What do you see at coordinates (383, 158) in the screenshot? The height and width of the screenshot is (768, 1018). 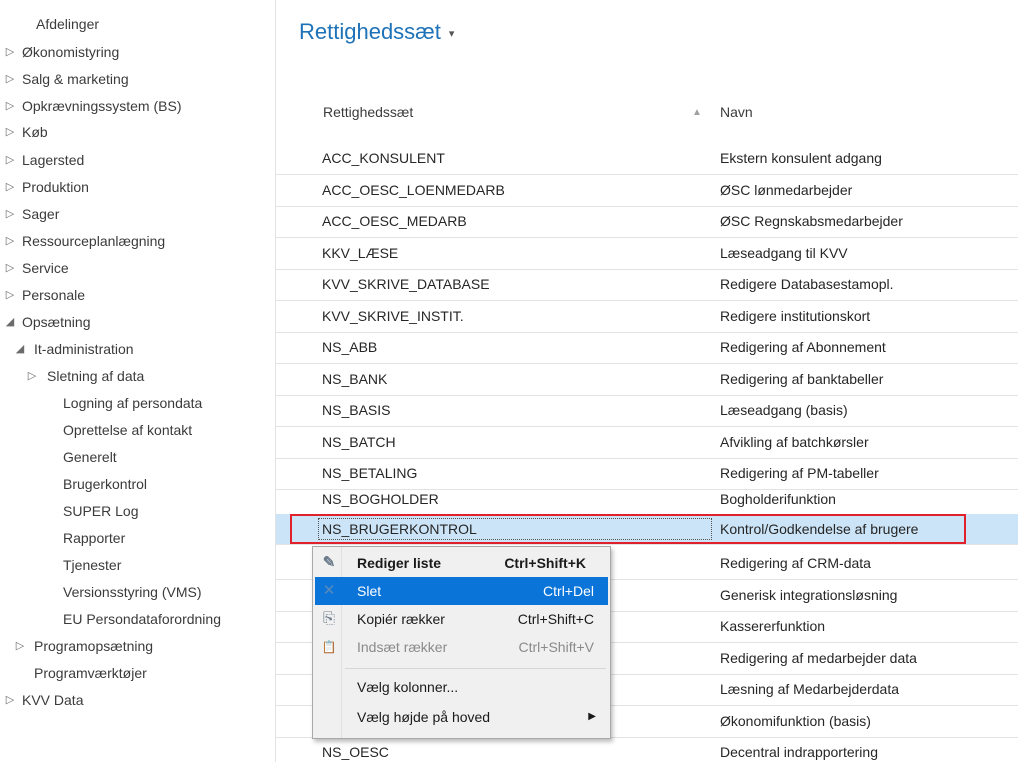 I see `cell-code: ACC_KONSULENT` at bounding box center [383, 158].